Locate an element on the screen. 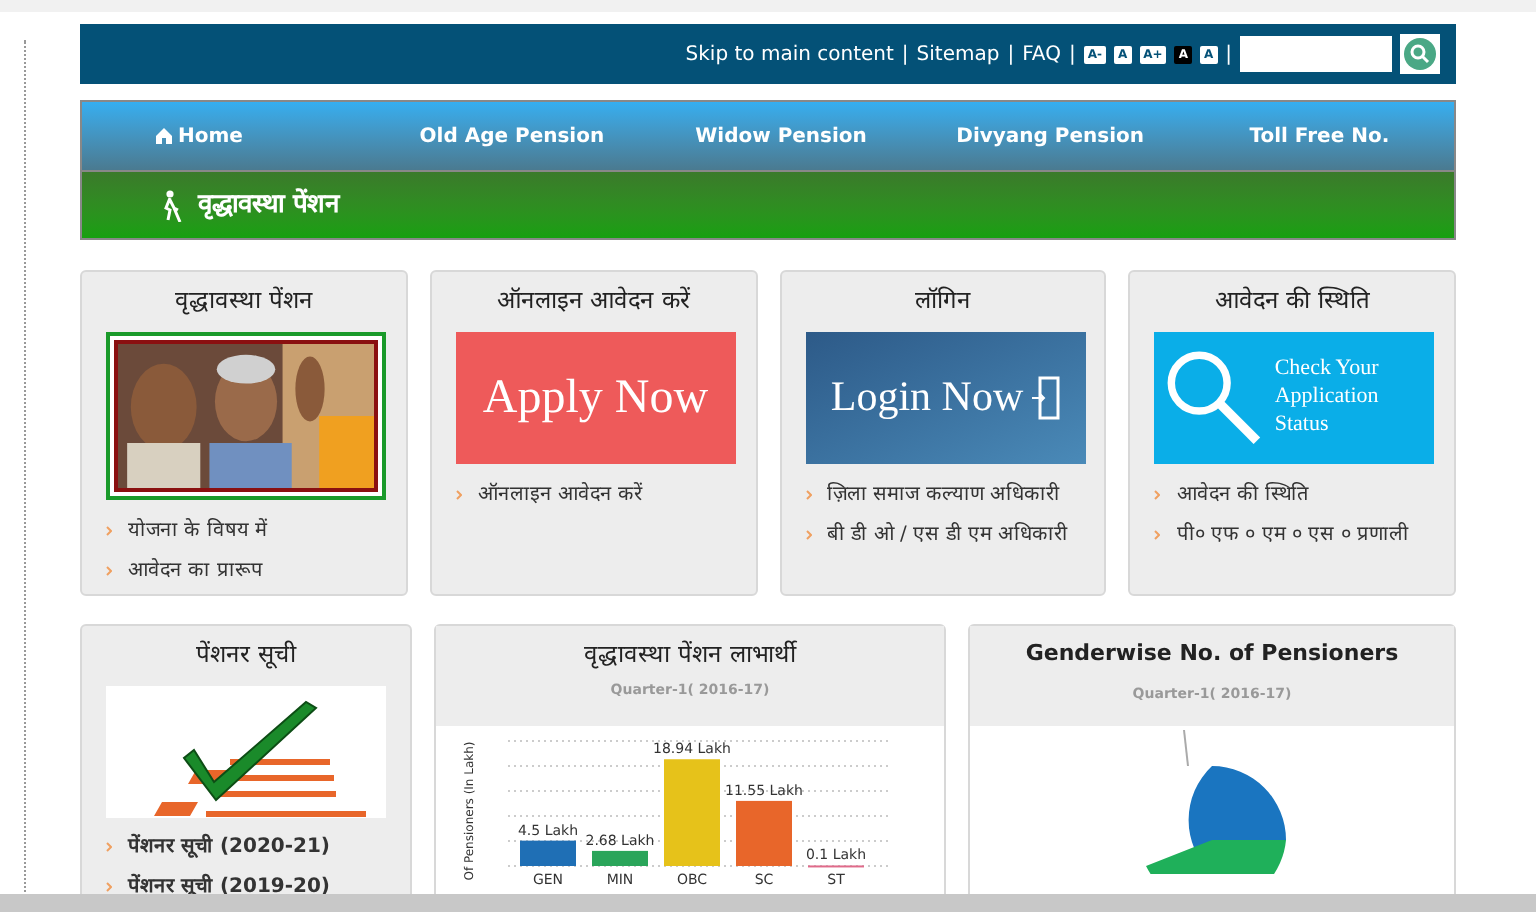  banner-text: Apply Now is located at coordinates (595, 399).